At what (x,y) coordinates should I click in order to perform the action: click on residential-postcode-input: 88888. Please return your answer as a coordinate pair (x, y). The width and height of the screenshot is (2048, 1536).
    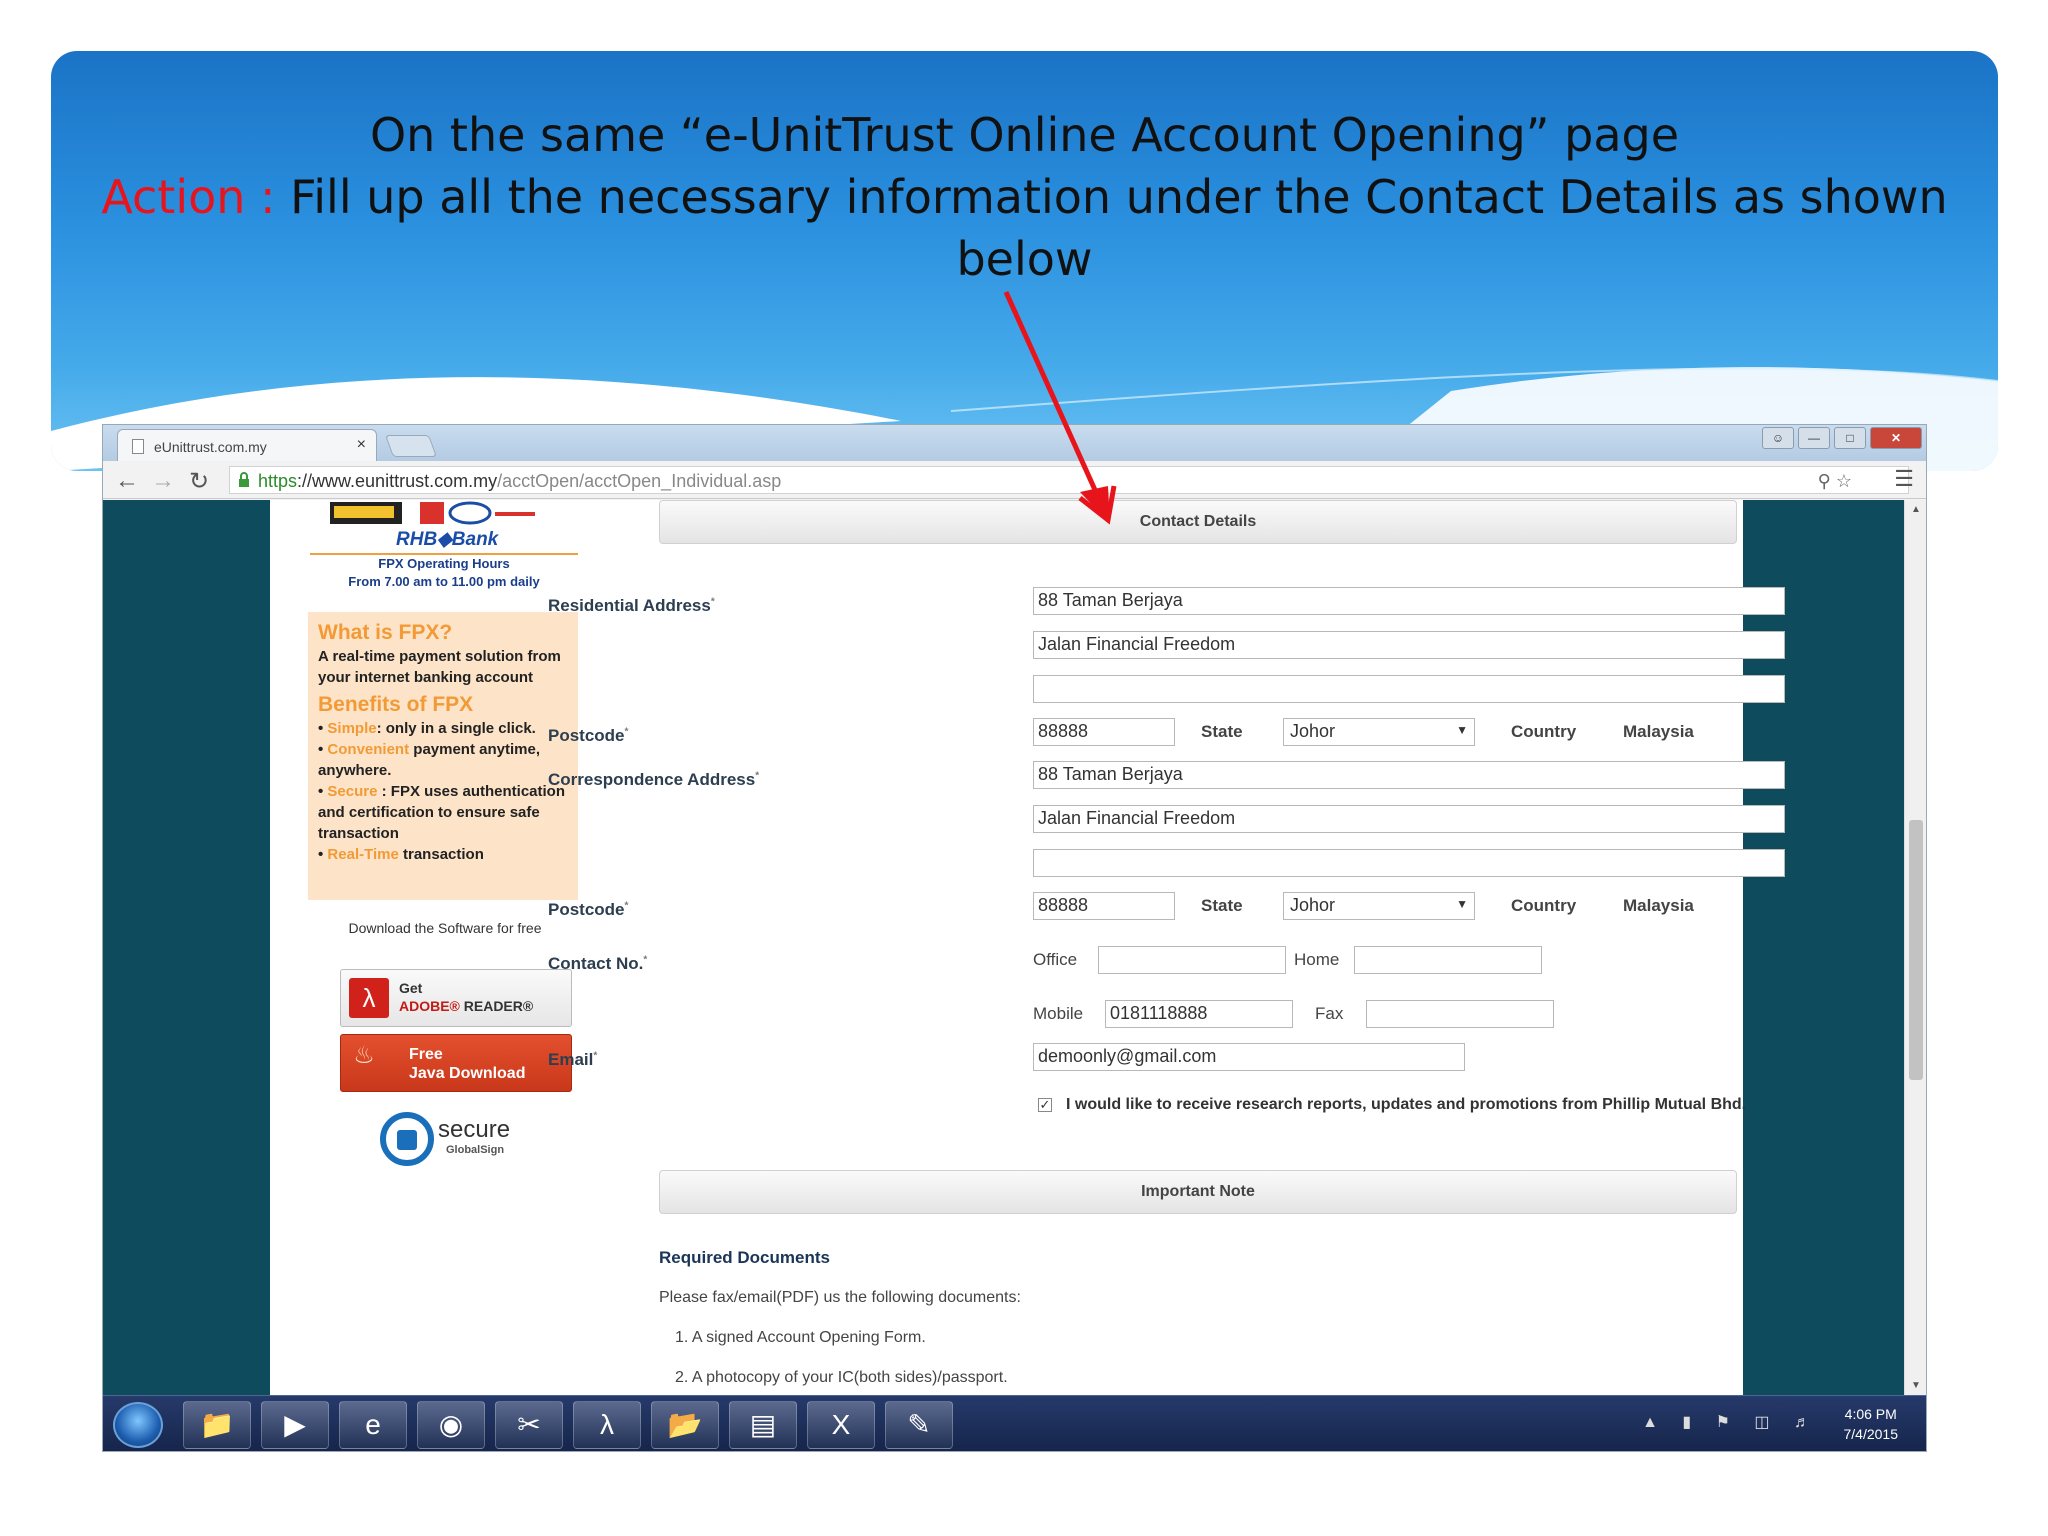
    Looking at the image, I should click on (1104, 732).